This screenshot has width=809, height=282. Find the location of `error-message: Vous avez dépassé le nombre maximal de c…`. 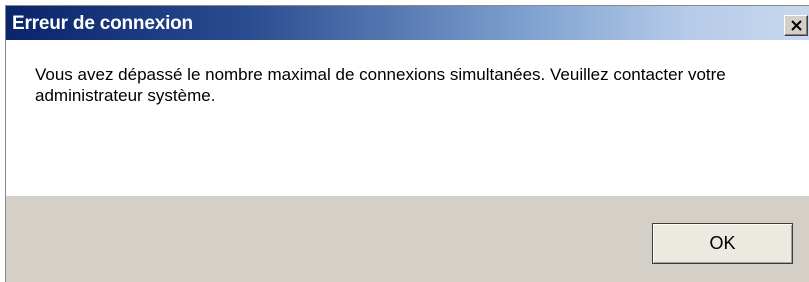

error-message: Vous avez dépassé le nombre maximal de c… is located at coordinates (380, 85).